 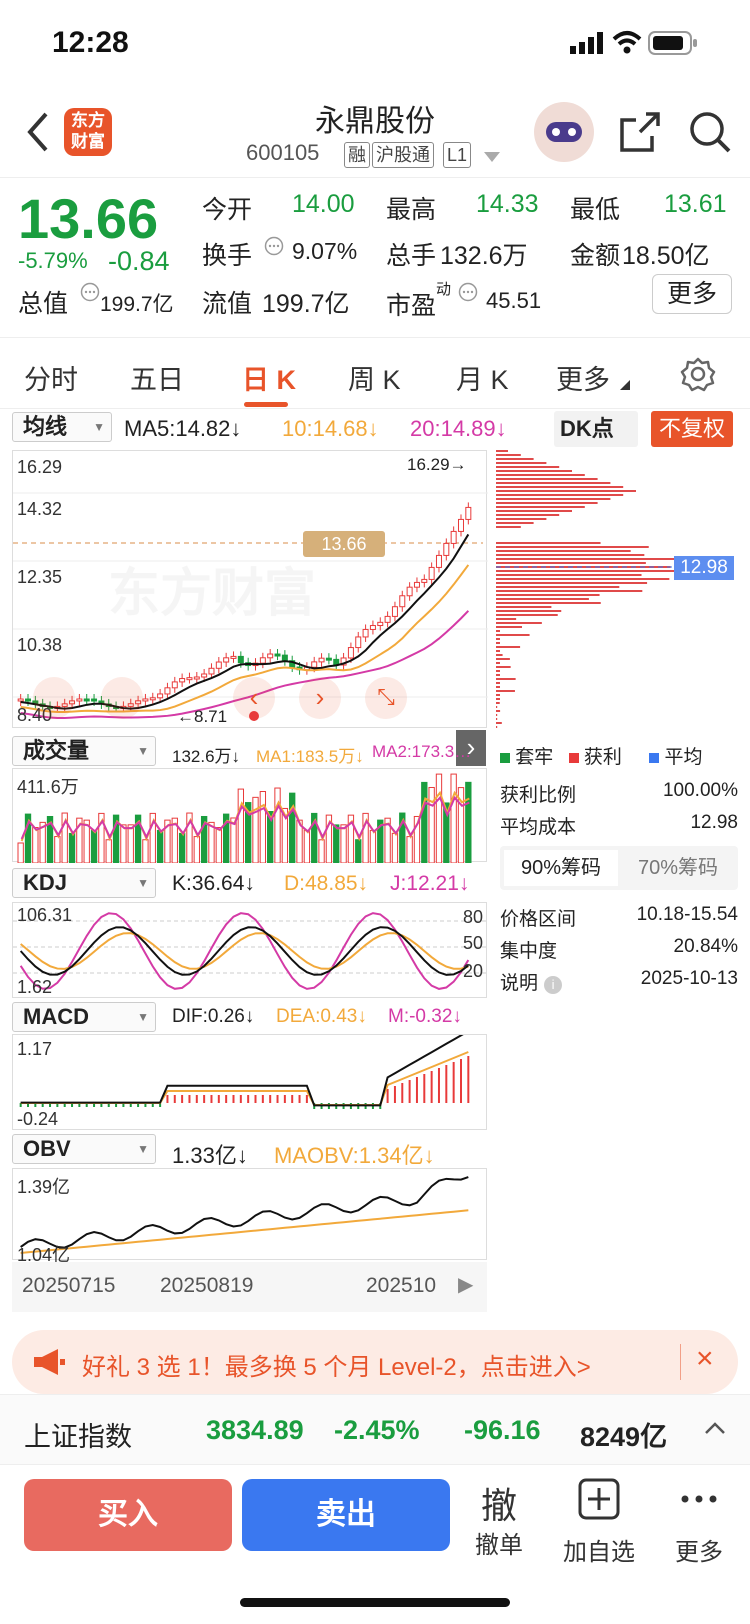 What do you see at coordinates (62, 427) in the screenshot?
I see `ma-select: 均线 ▼` at bounding box center [62, 427].